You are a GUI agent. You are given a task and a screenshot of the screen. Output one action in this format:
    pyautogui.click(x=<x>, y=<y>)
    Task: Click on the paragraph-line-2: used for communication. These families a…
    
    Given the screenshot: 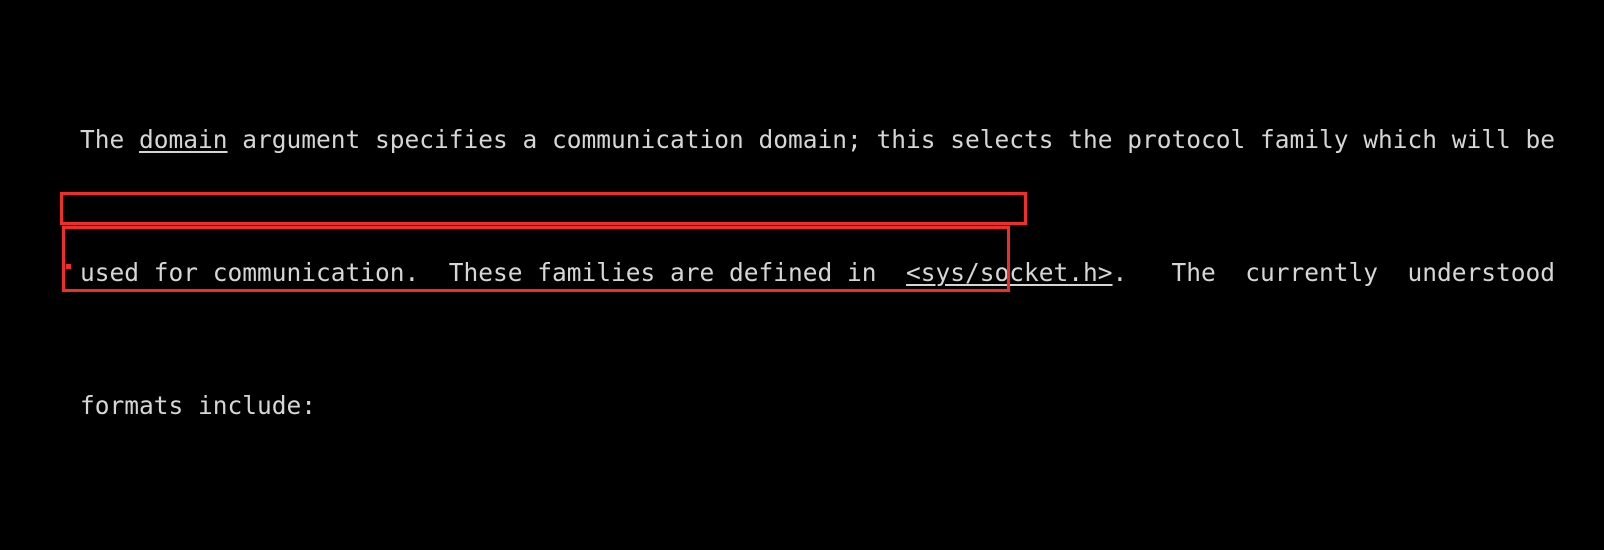 What is the action you would take?
    pyautogui.click(x=817, y=272)
    